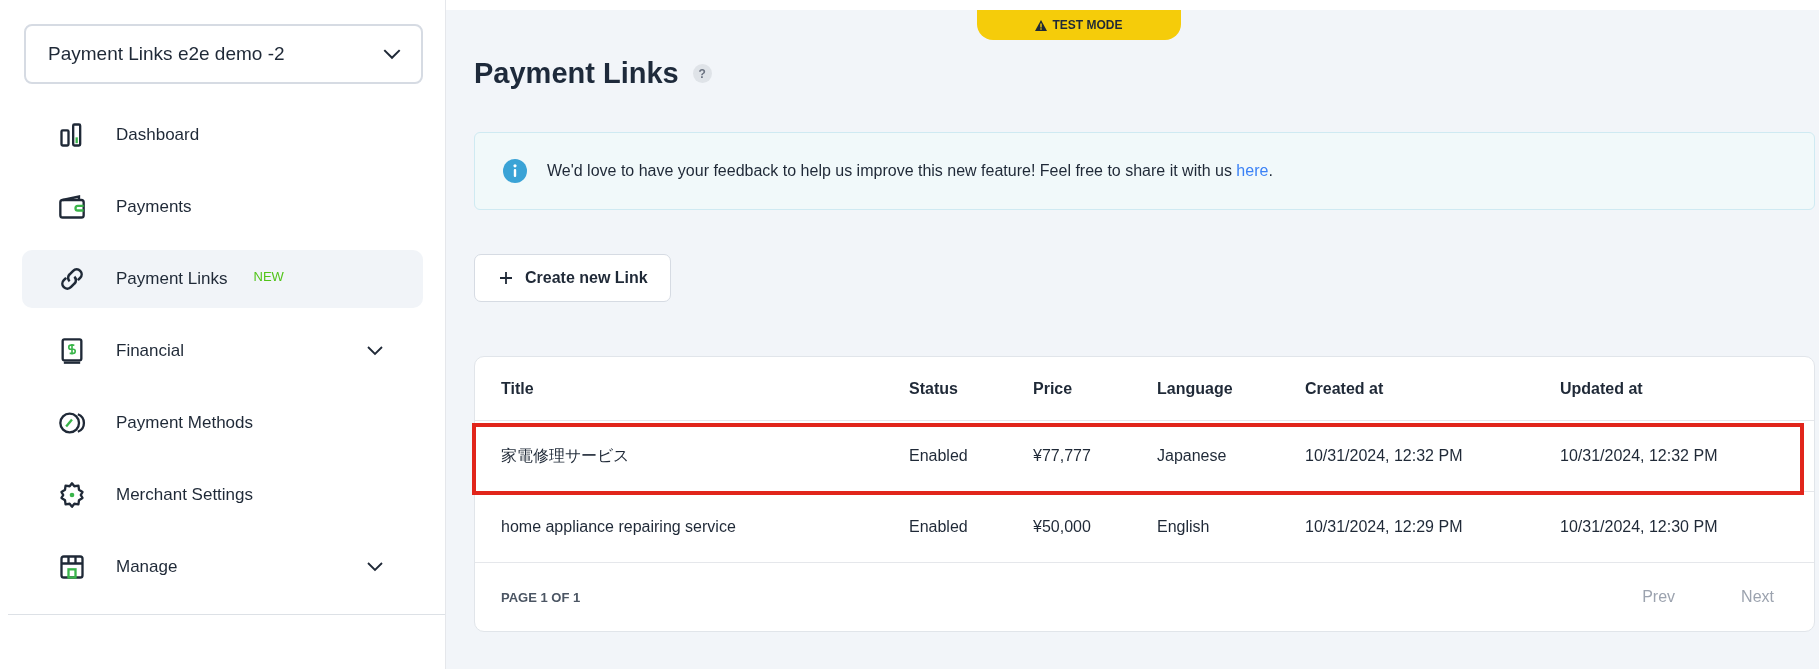  Describe the element at coordinates (518, 388) in the screenshot. I see `column-header: Title` at that location.